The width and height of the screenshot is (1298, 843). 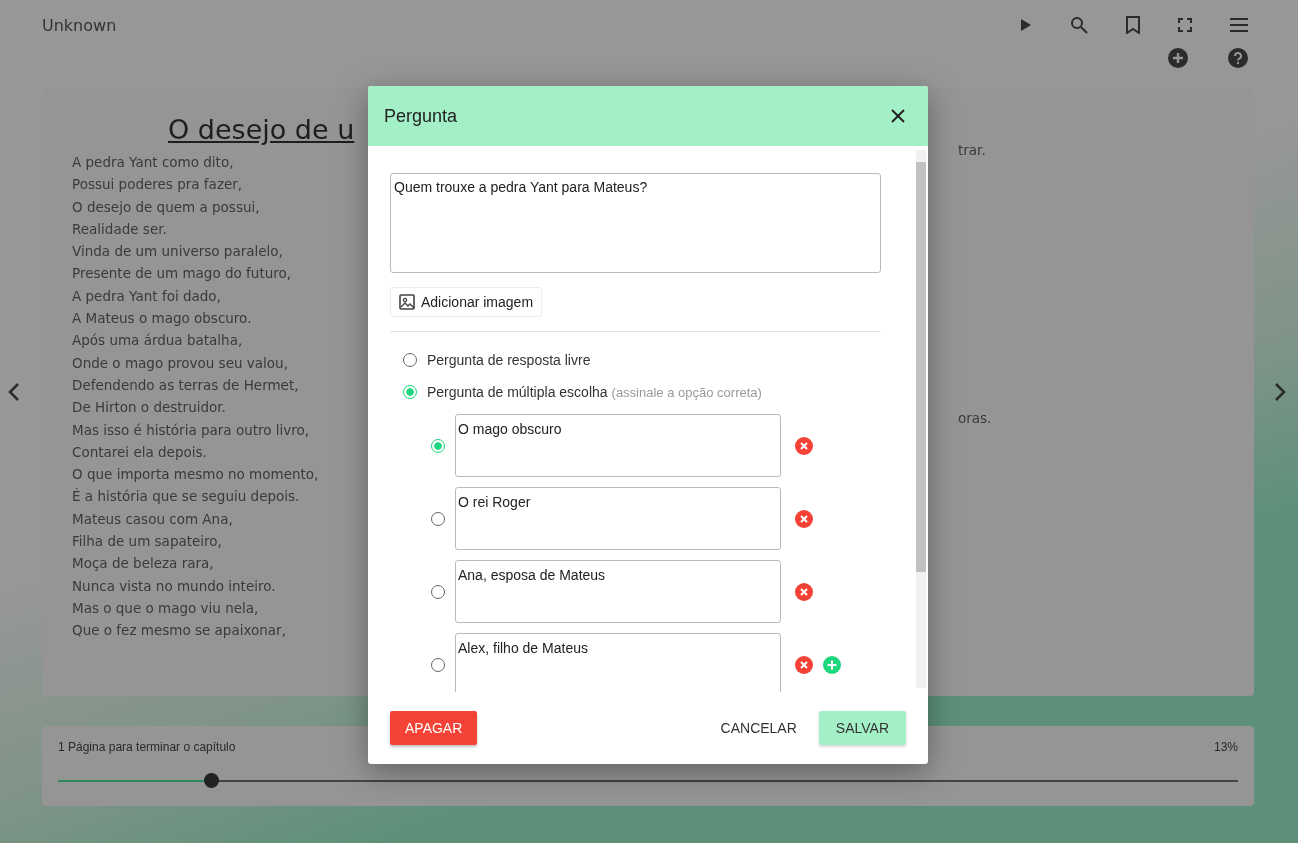 I want to click on answer-field: O rei Roger, so click(x=618, y=518).